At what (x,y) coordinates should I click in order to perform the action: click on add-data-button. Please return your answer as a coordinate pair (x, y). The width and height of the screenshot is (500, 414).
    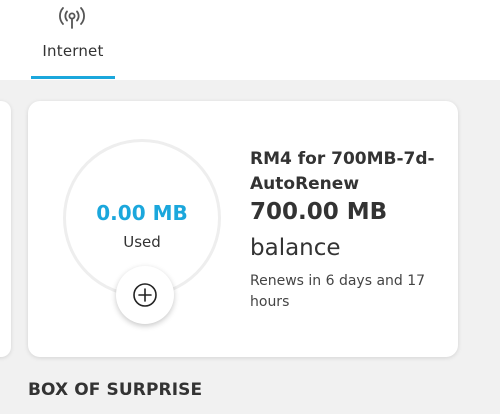
    Looking at the image, I should click on (145, 295).